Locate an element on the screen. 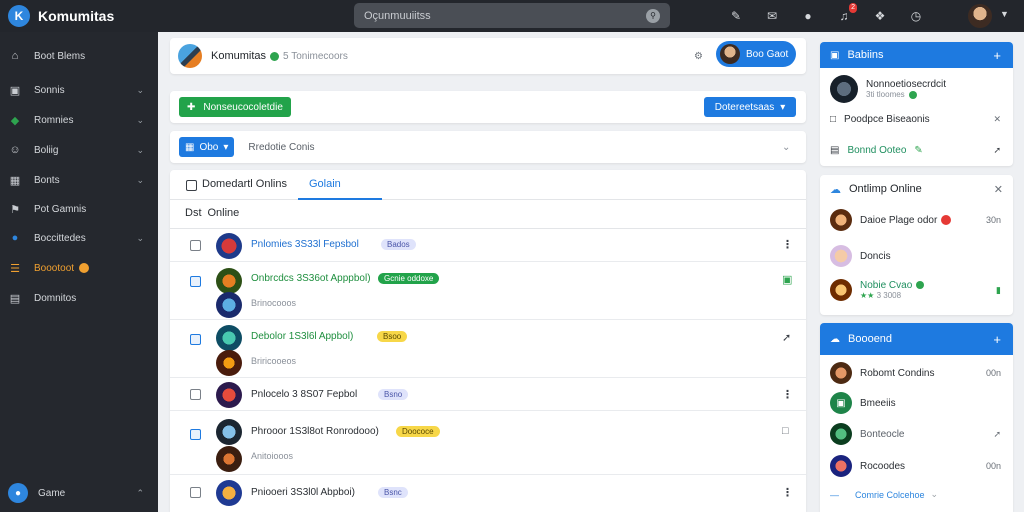 Image resolution: width=1024 pixels, height=512 pixels. panel-list-item: □ Poodpce Biseaonis ✕ is located at coordinates (917, 119).